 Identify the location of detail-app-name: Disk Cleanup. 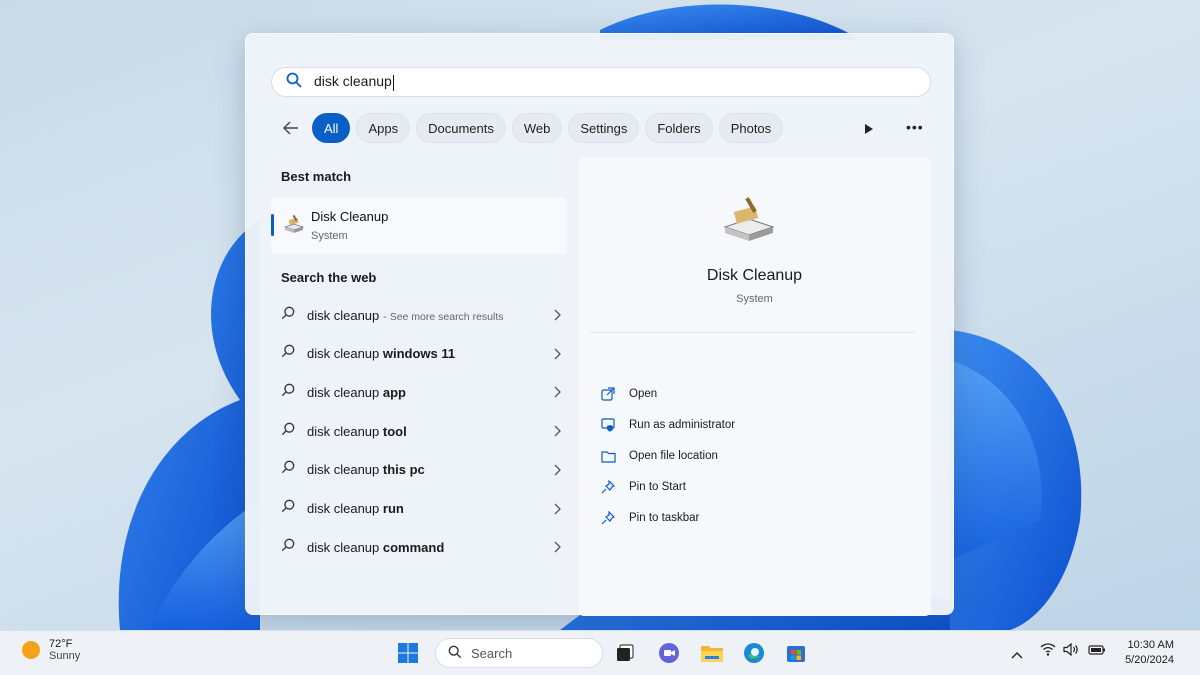
(754, 275).